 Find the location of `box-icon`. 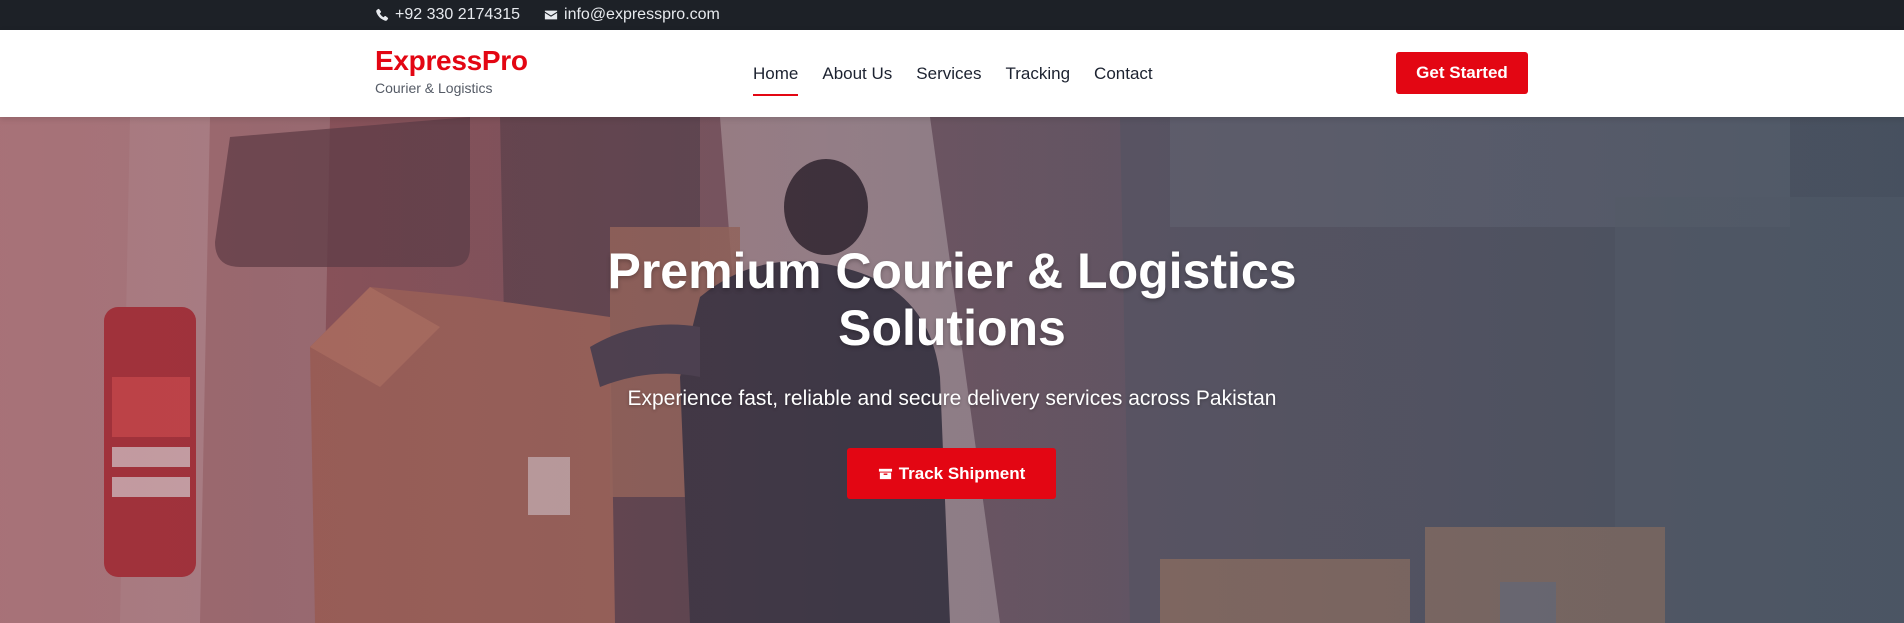

box-icon is located at coordinates (885, 474).